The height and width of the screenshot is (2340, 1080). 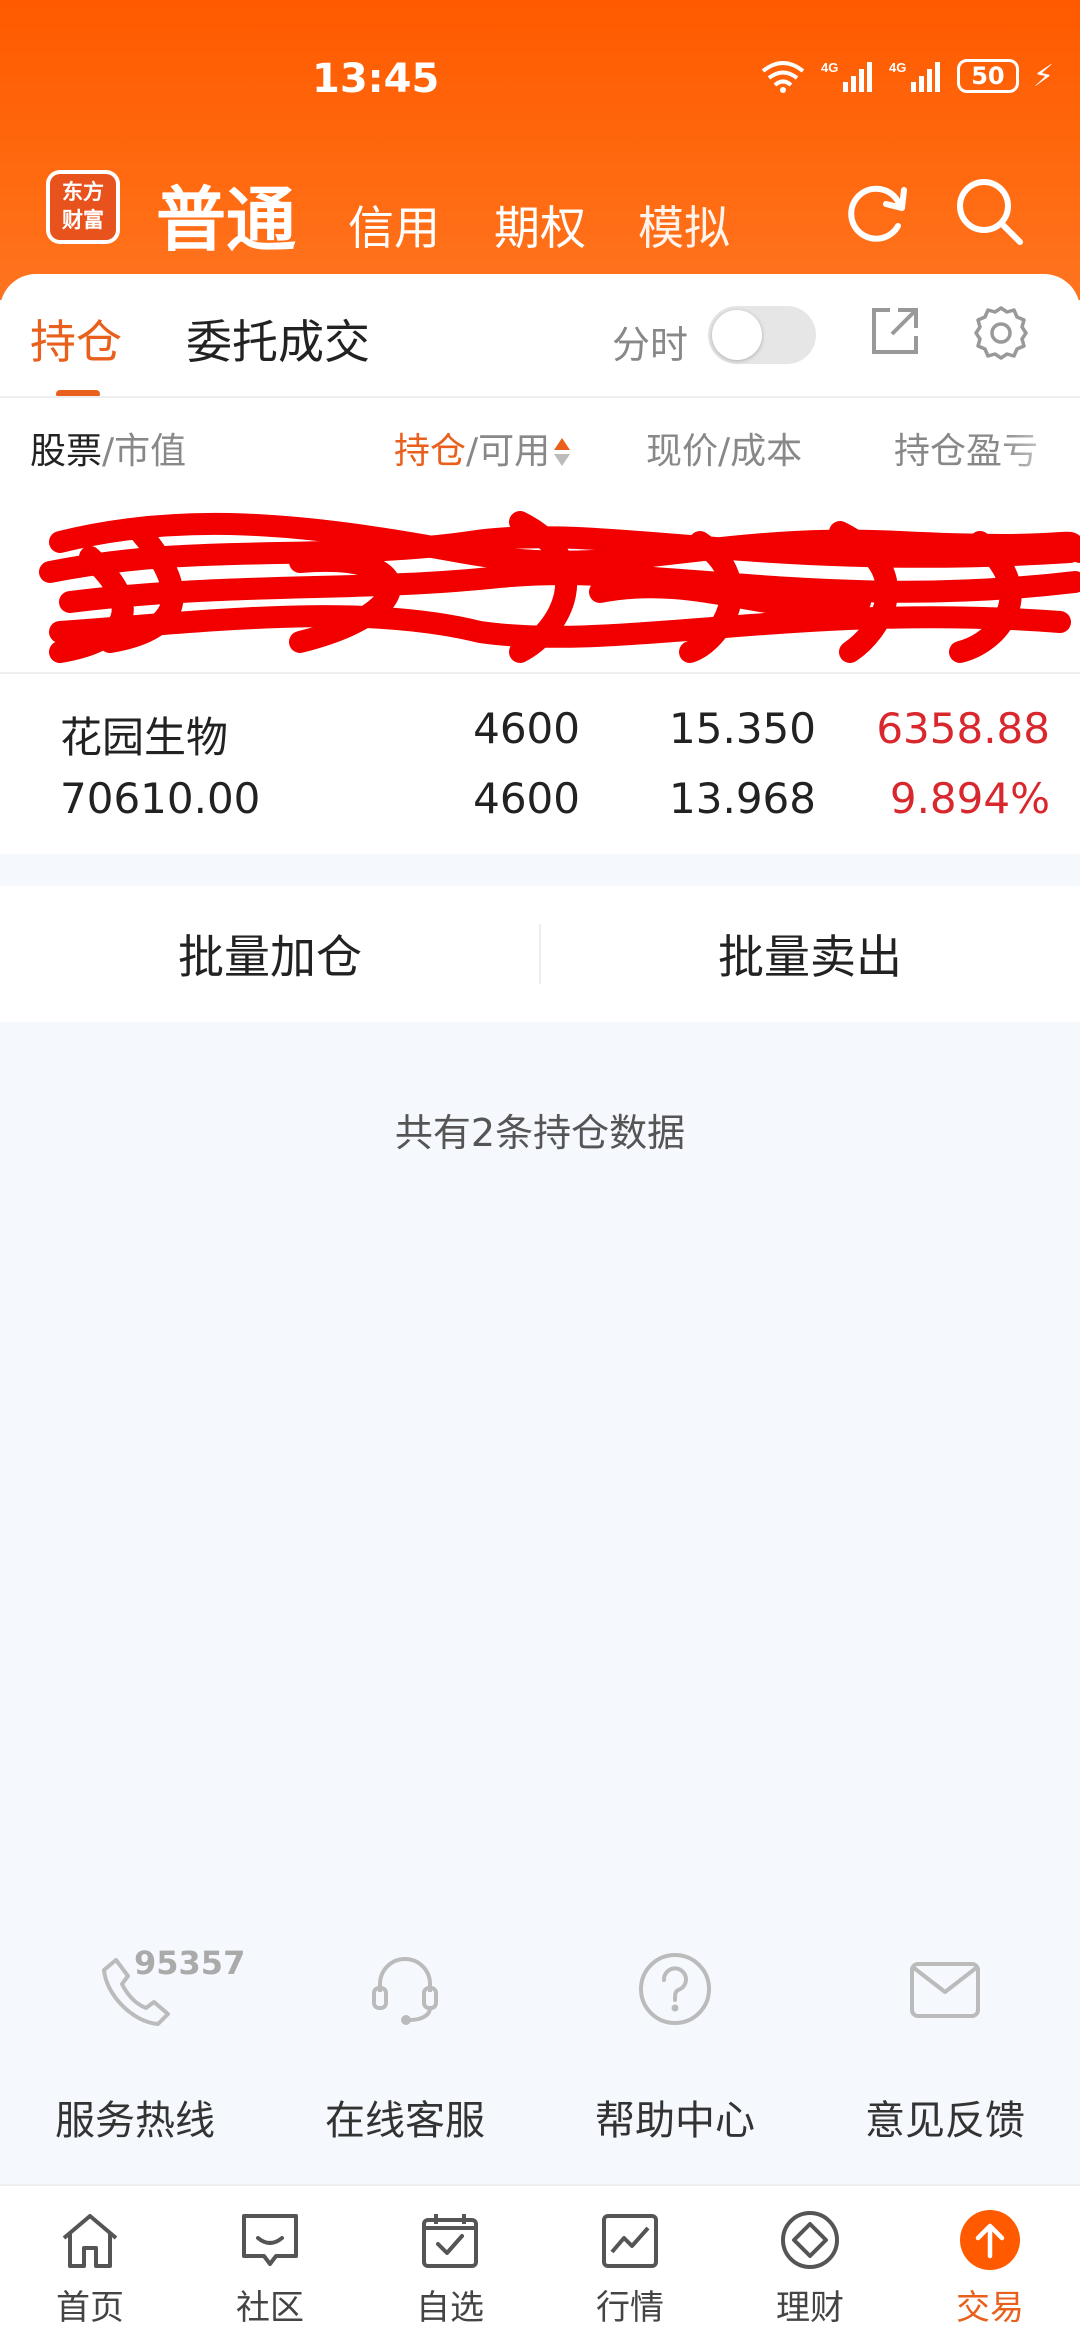 What do you see at coordinates (270, 2308) in the screenshot?
I see `nav-community-label: 社区` at bounding box center [270, 2308].